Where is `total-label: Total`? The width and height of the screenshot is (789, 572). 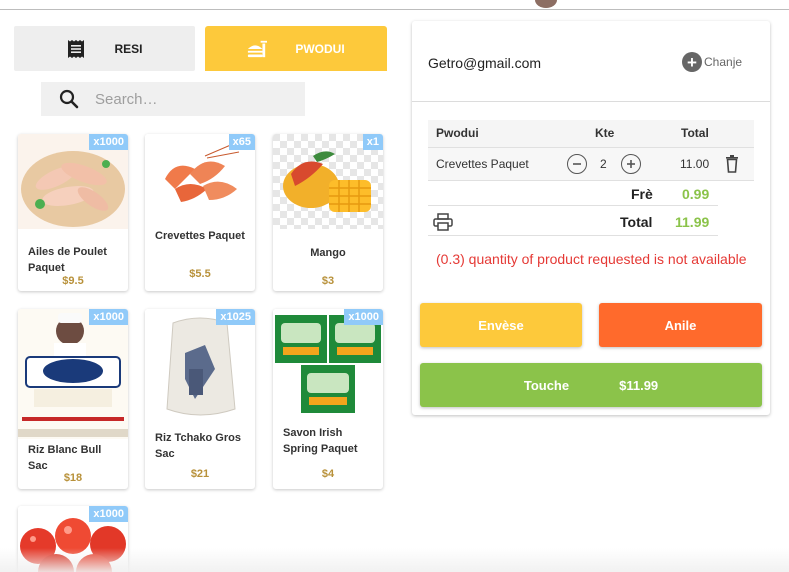
total-label: Total is located at coordinates (636, 222).